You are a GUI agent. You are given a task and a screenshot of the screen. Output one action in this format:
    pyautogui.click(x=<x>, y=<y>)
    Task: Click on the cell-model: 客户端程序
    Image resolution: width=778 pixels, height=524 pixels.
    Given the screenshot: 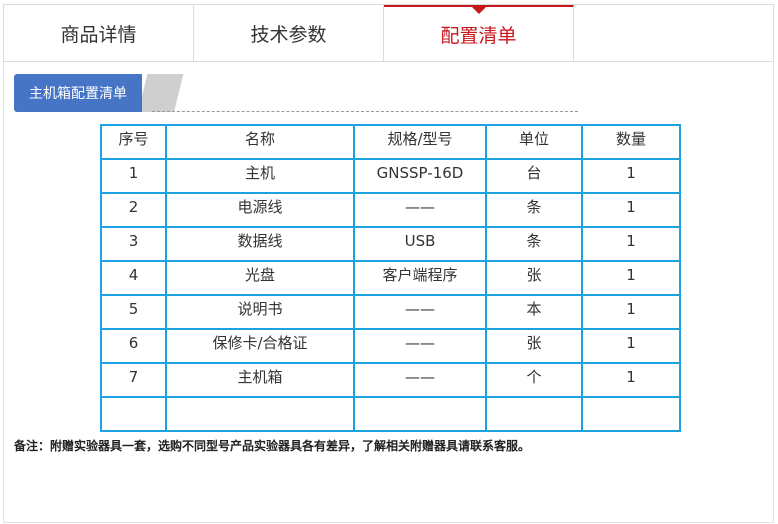 What is the action you would take?
    pyautogui.click(x=420, y=278)
    